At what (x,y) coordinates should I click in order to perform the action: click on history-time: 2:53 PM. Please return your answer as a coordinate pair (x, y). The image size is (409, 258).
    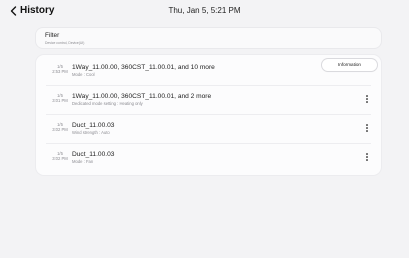
    Looking at the image, I should click on (60, 72).